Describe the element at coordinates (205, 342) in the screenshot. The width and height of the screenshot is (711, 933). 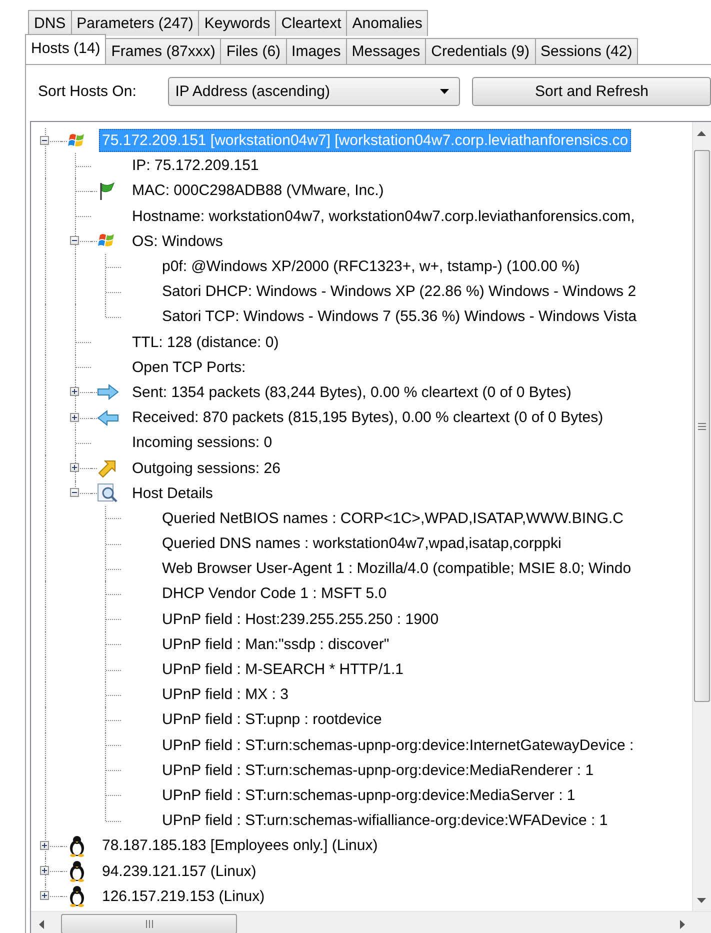
I see `tree-item-label: TTL: 128 (distance: 0)` at that location.